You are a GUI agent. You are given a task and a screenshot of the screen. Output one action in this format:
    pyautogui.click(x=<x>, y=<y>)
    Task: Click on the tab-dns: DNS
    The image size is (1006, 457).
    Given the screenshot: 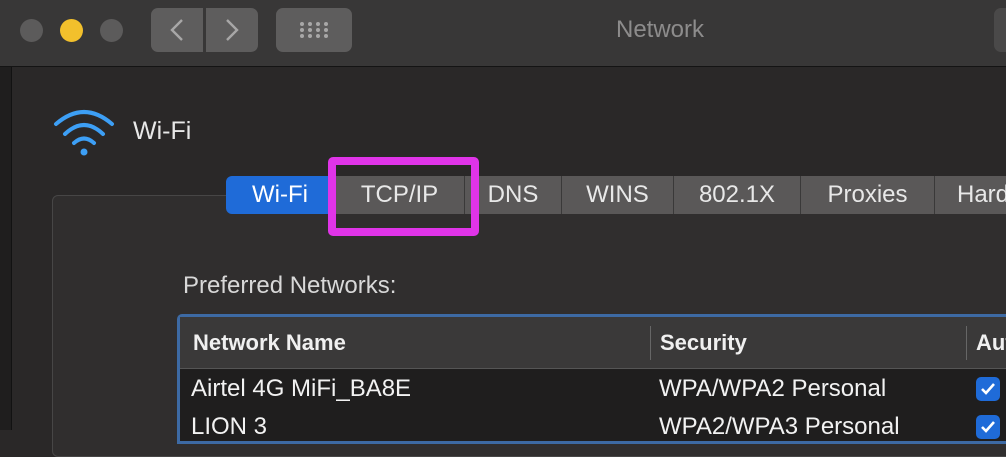 What is the action you would take?
    pyautogui.click(x=513, y=195)
    